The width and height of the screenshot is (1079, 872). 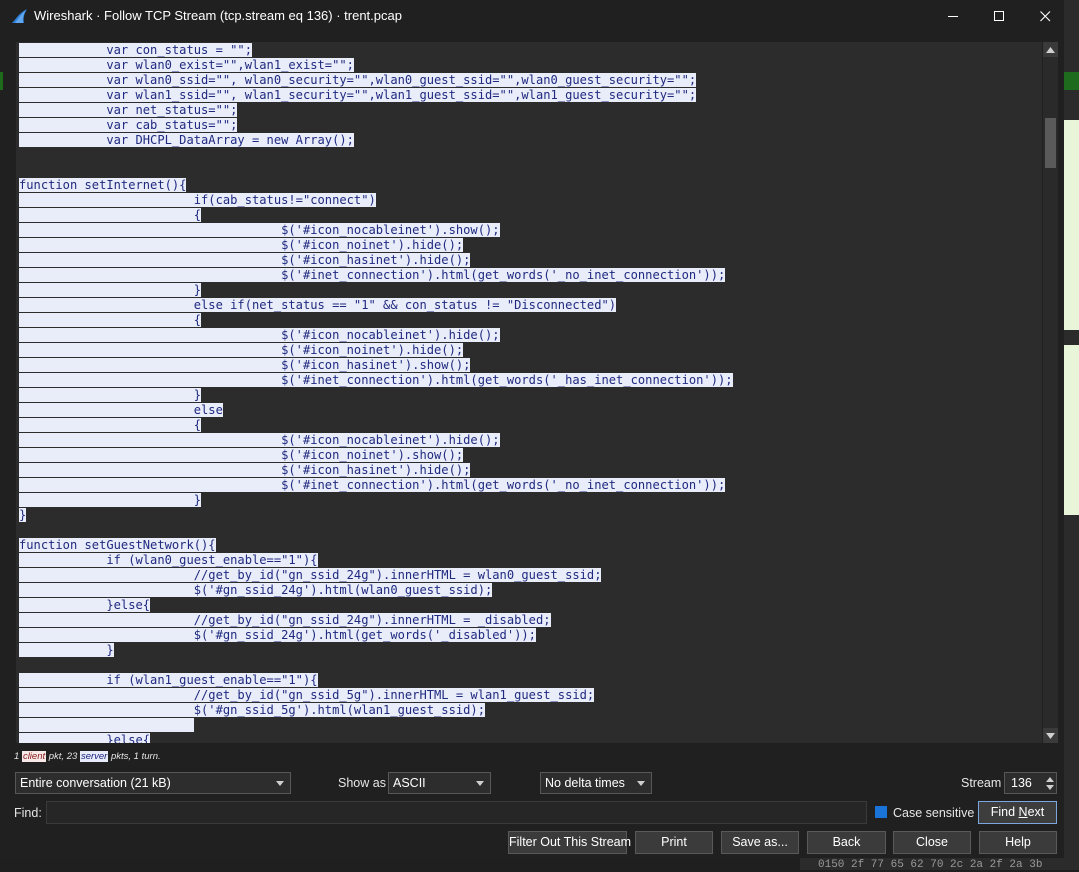 What do you see at coordinates (34, 756) in the screenshot?
I see `client-label: client` at bounding box center [34, 756].